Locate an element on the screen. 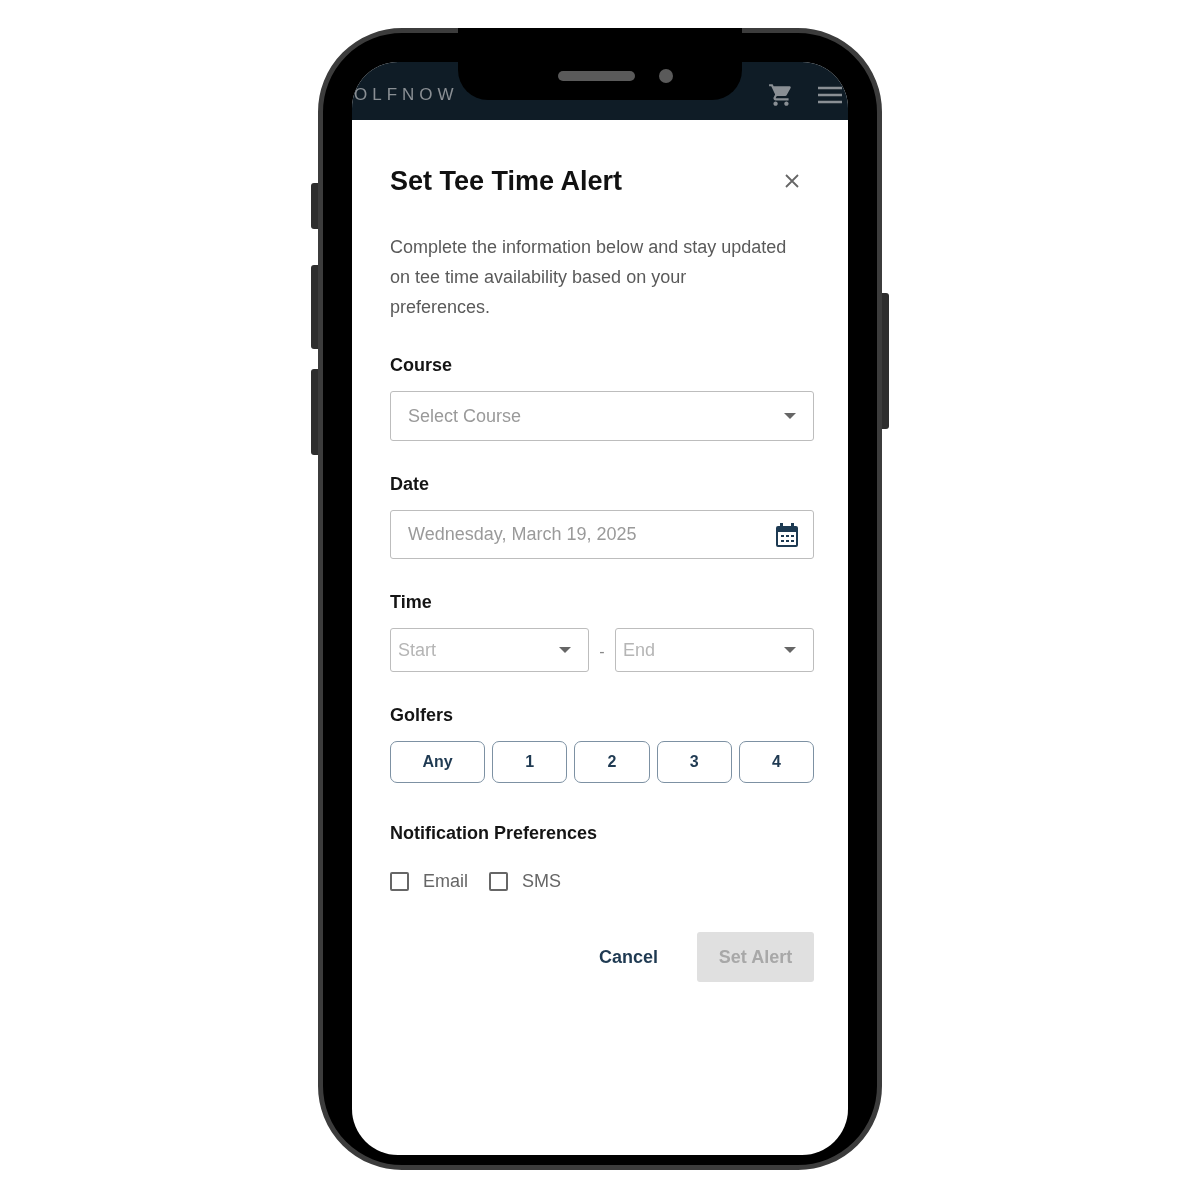  calendar-icon is located at coordinates (787, 534).